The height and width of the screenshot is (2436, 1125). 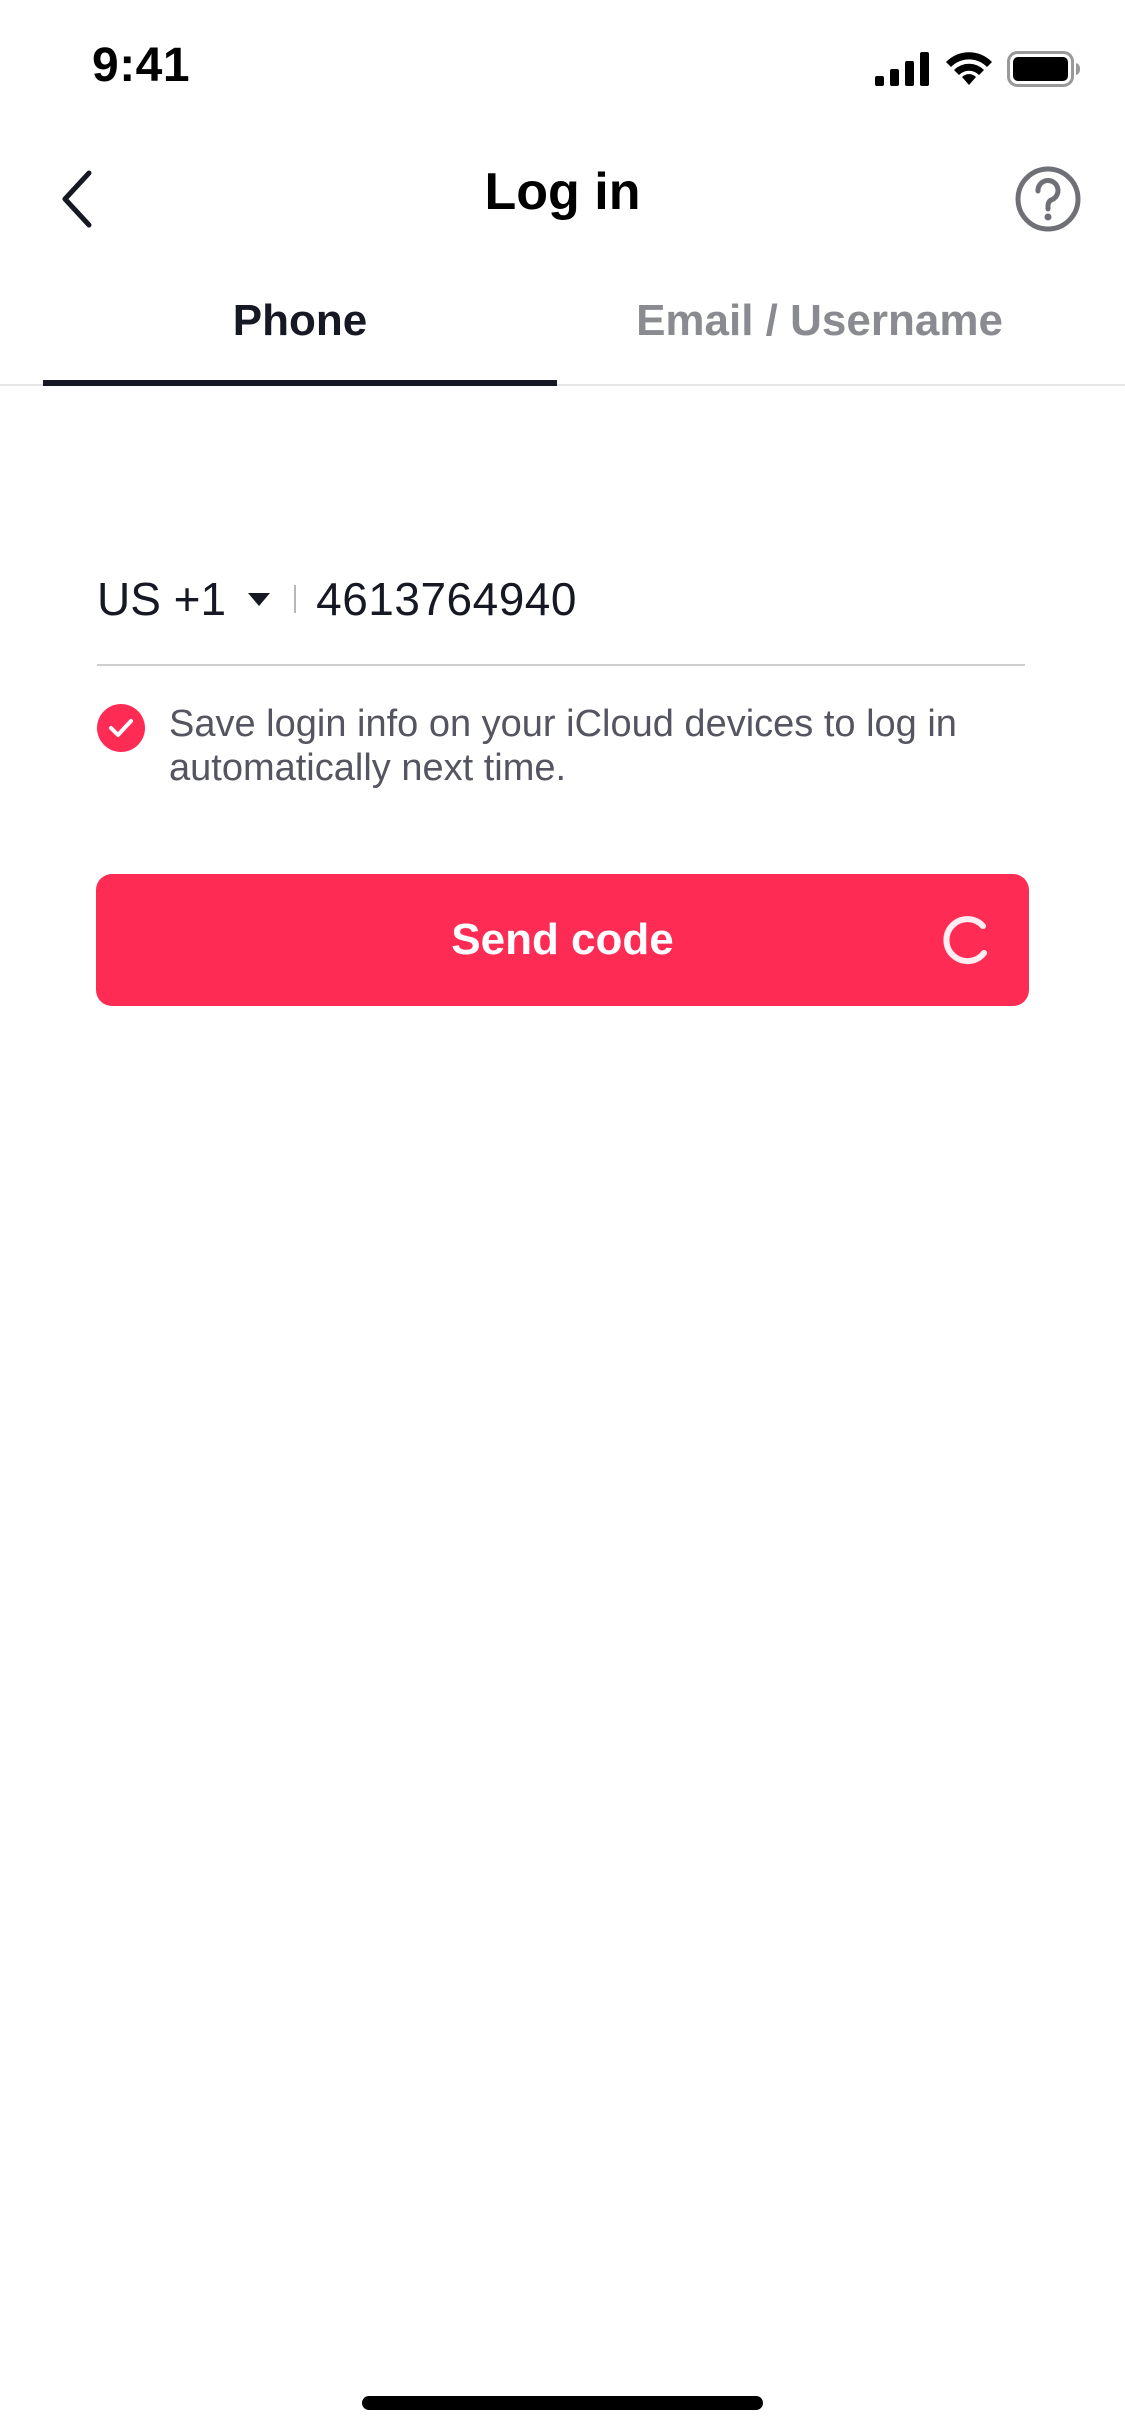 I want to click on cellular-signal-icon, so click(x=902, y=69).